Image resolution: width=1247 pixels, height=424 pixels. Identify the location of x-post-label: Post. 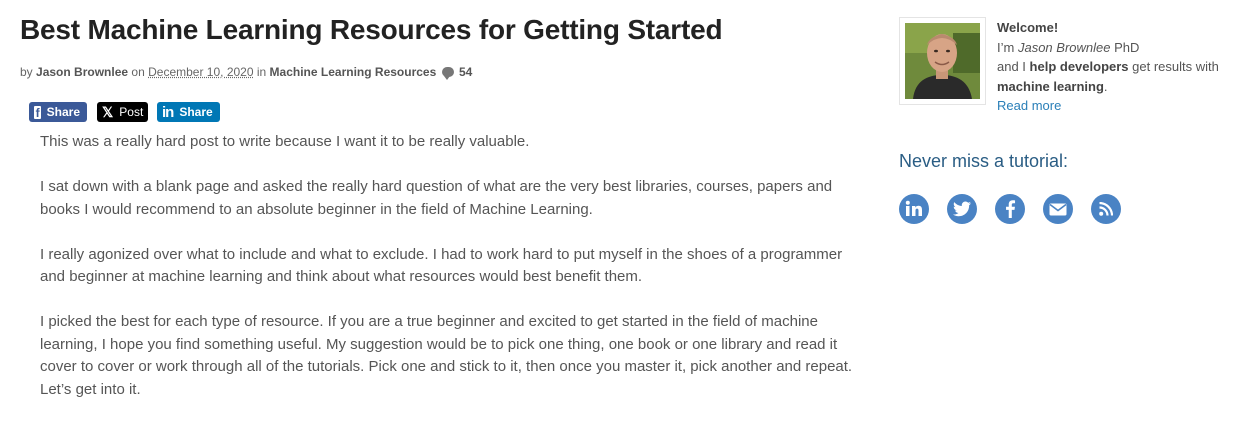
(131, 112).